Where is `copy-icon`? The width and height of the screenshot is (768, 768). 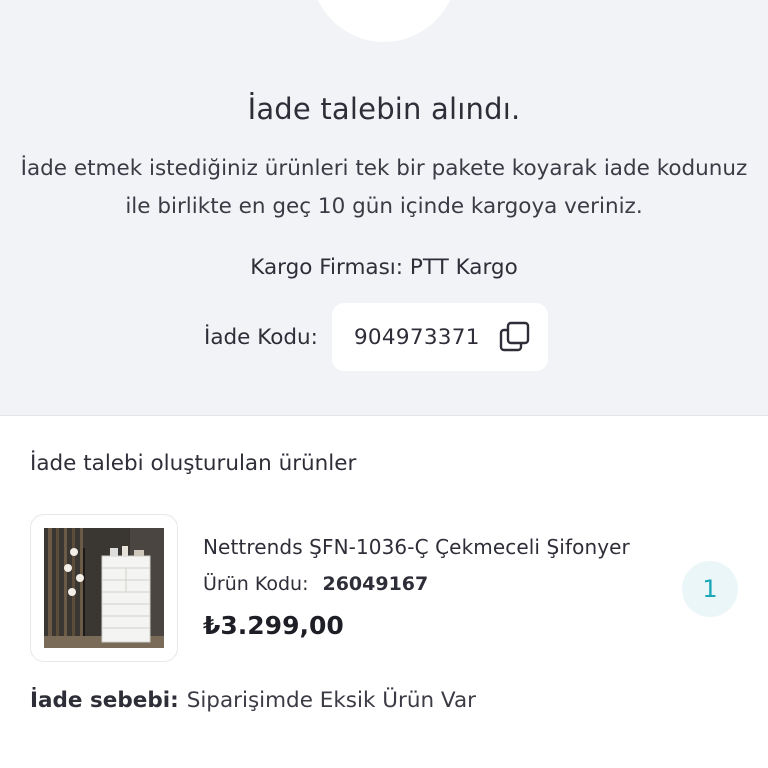
copy-icon is located at coordinates (515, 337).